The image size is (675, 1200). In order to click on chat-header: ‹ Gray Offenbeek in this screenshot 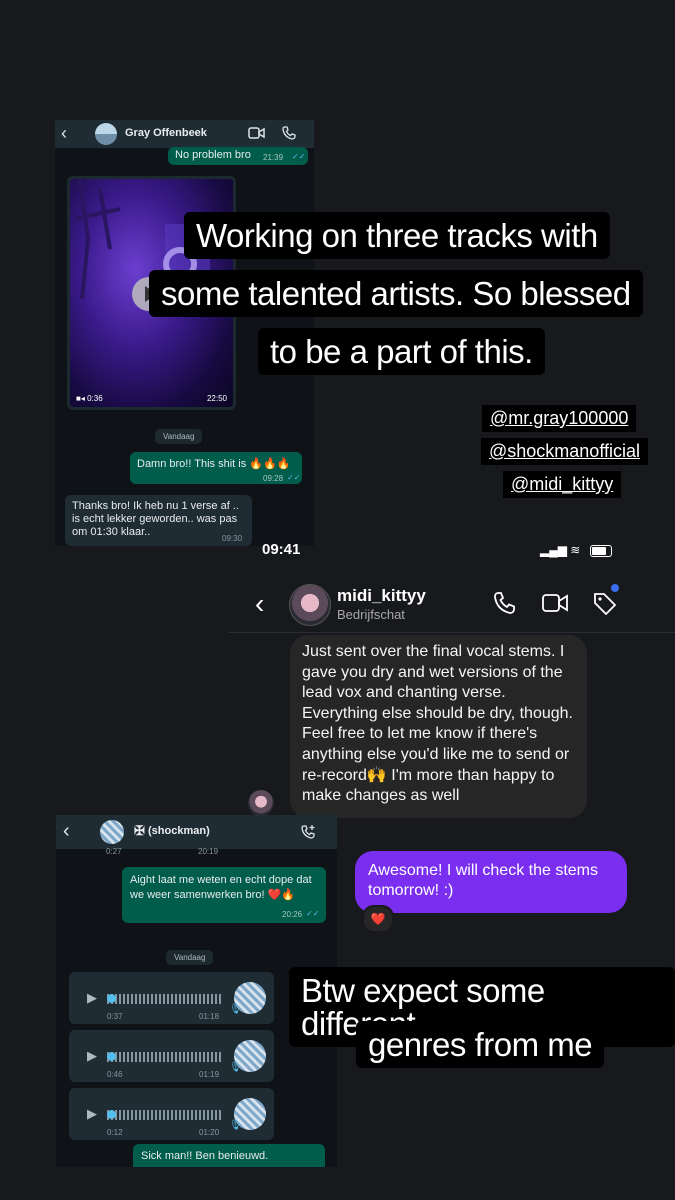, I will do `click(184, 134)`.